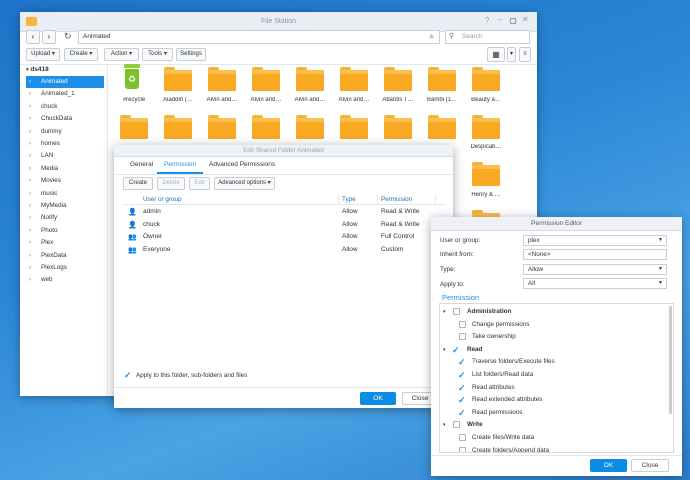  What do you see at coordinates (65, 107) in the screenshot?
I see `sidebar-item-chuck: › chuck` at bounding box center [65, 107].